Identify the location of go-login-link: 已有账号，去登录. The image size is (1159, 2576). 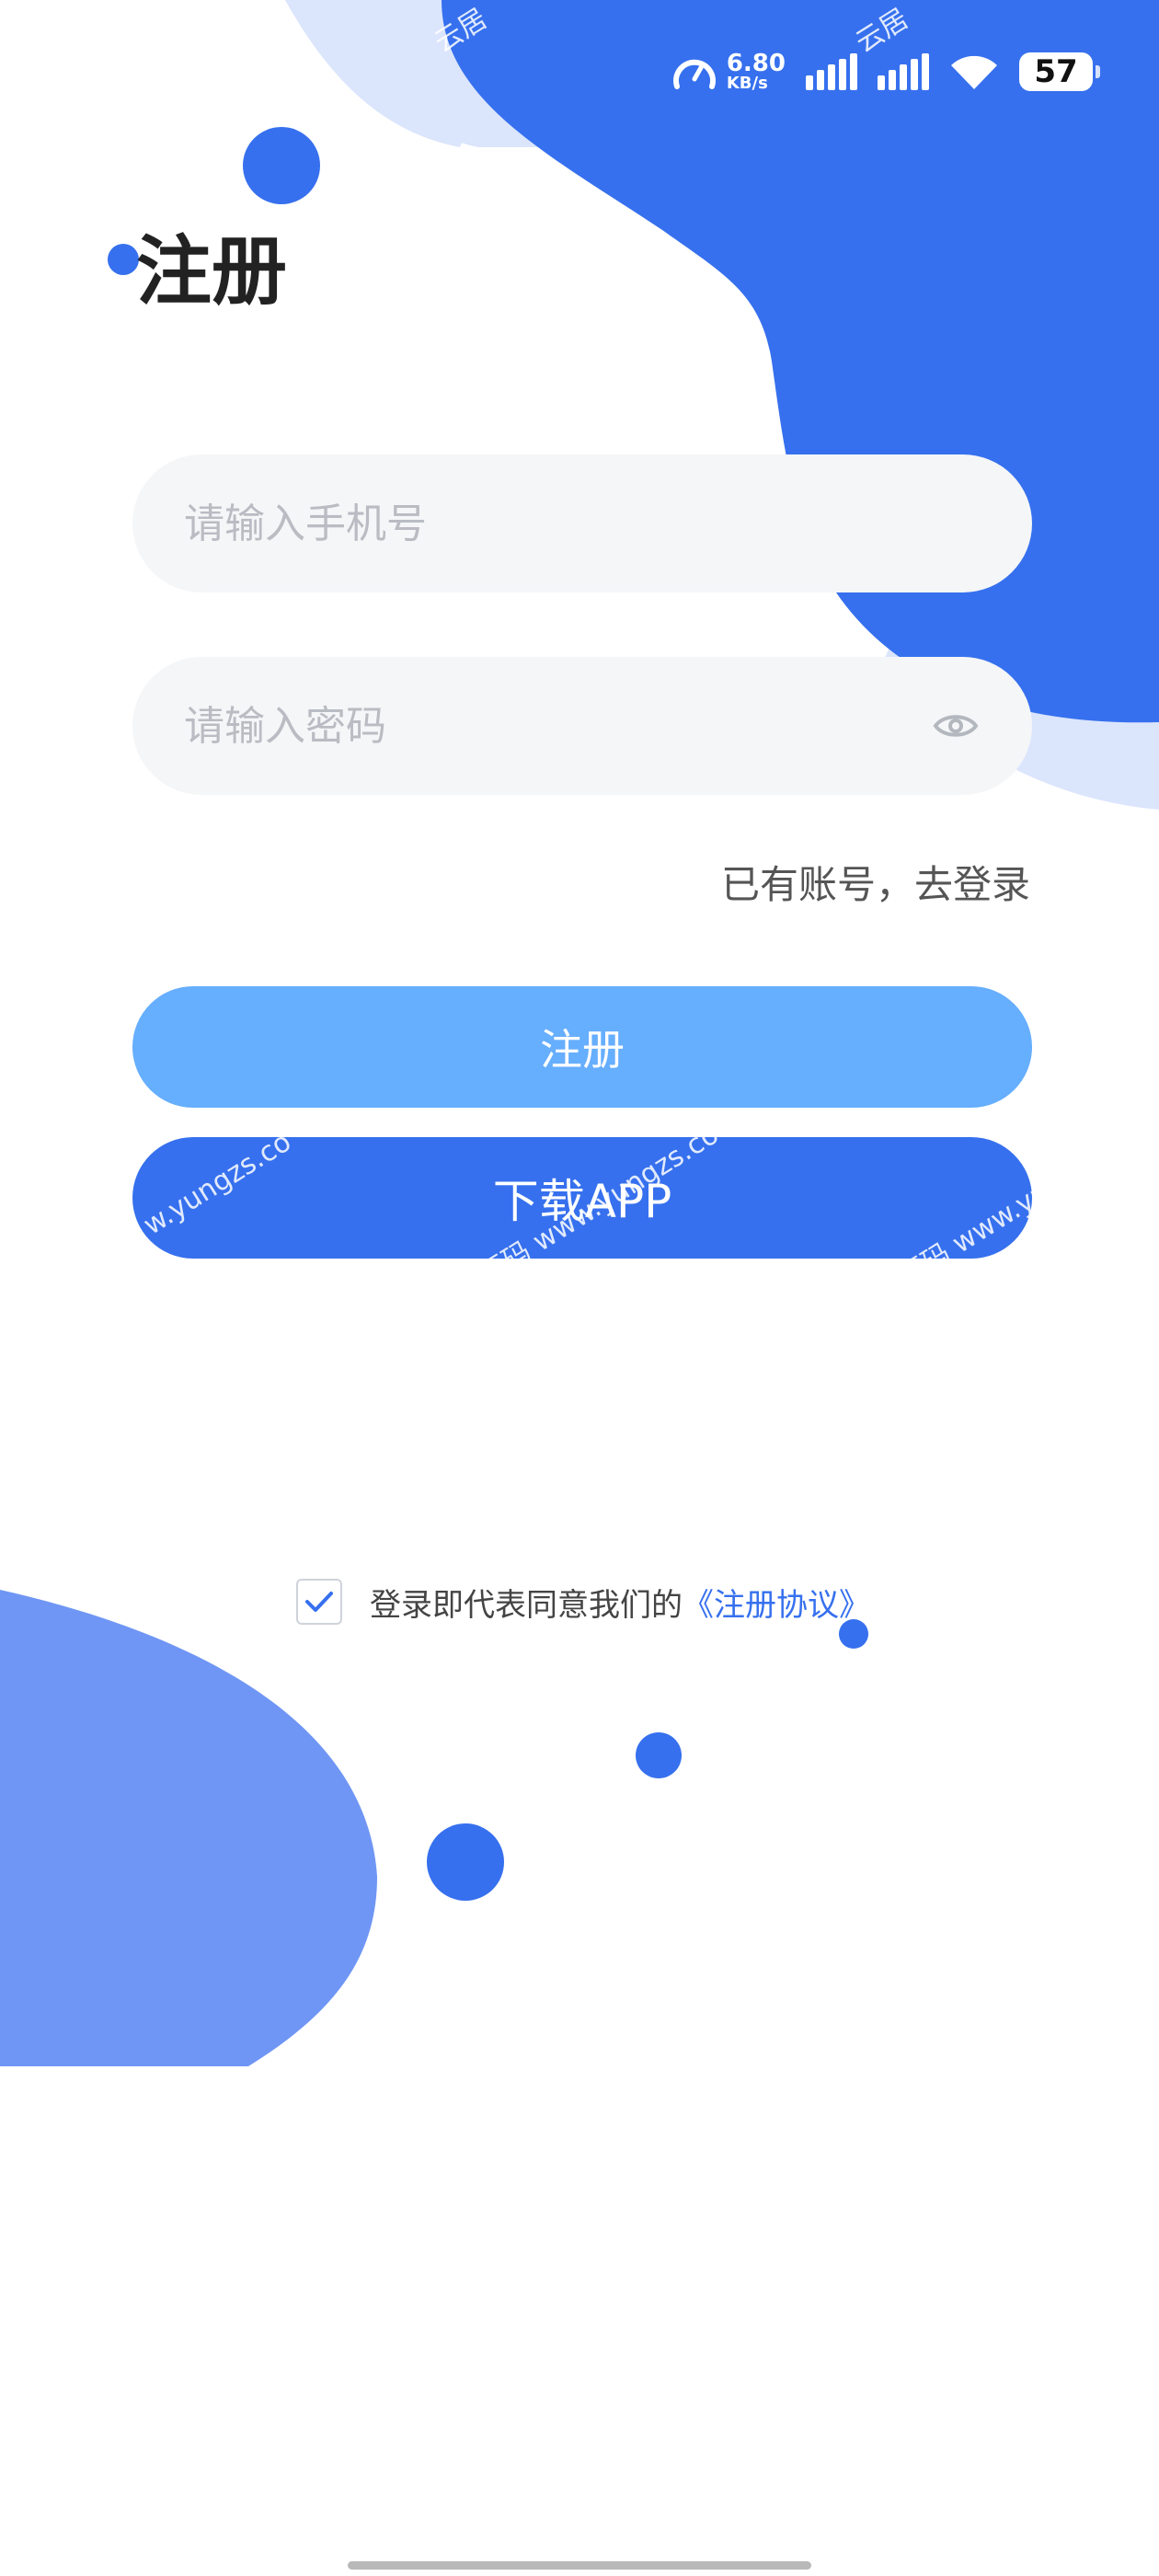
(875, 882).